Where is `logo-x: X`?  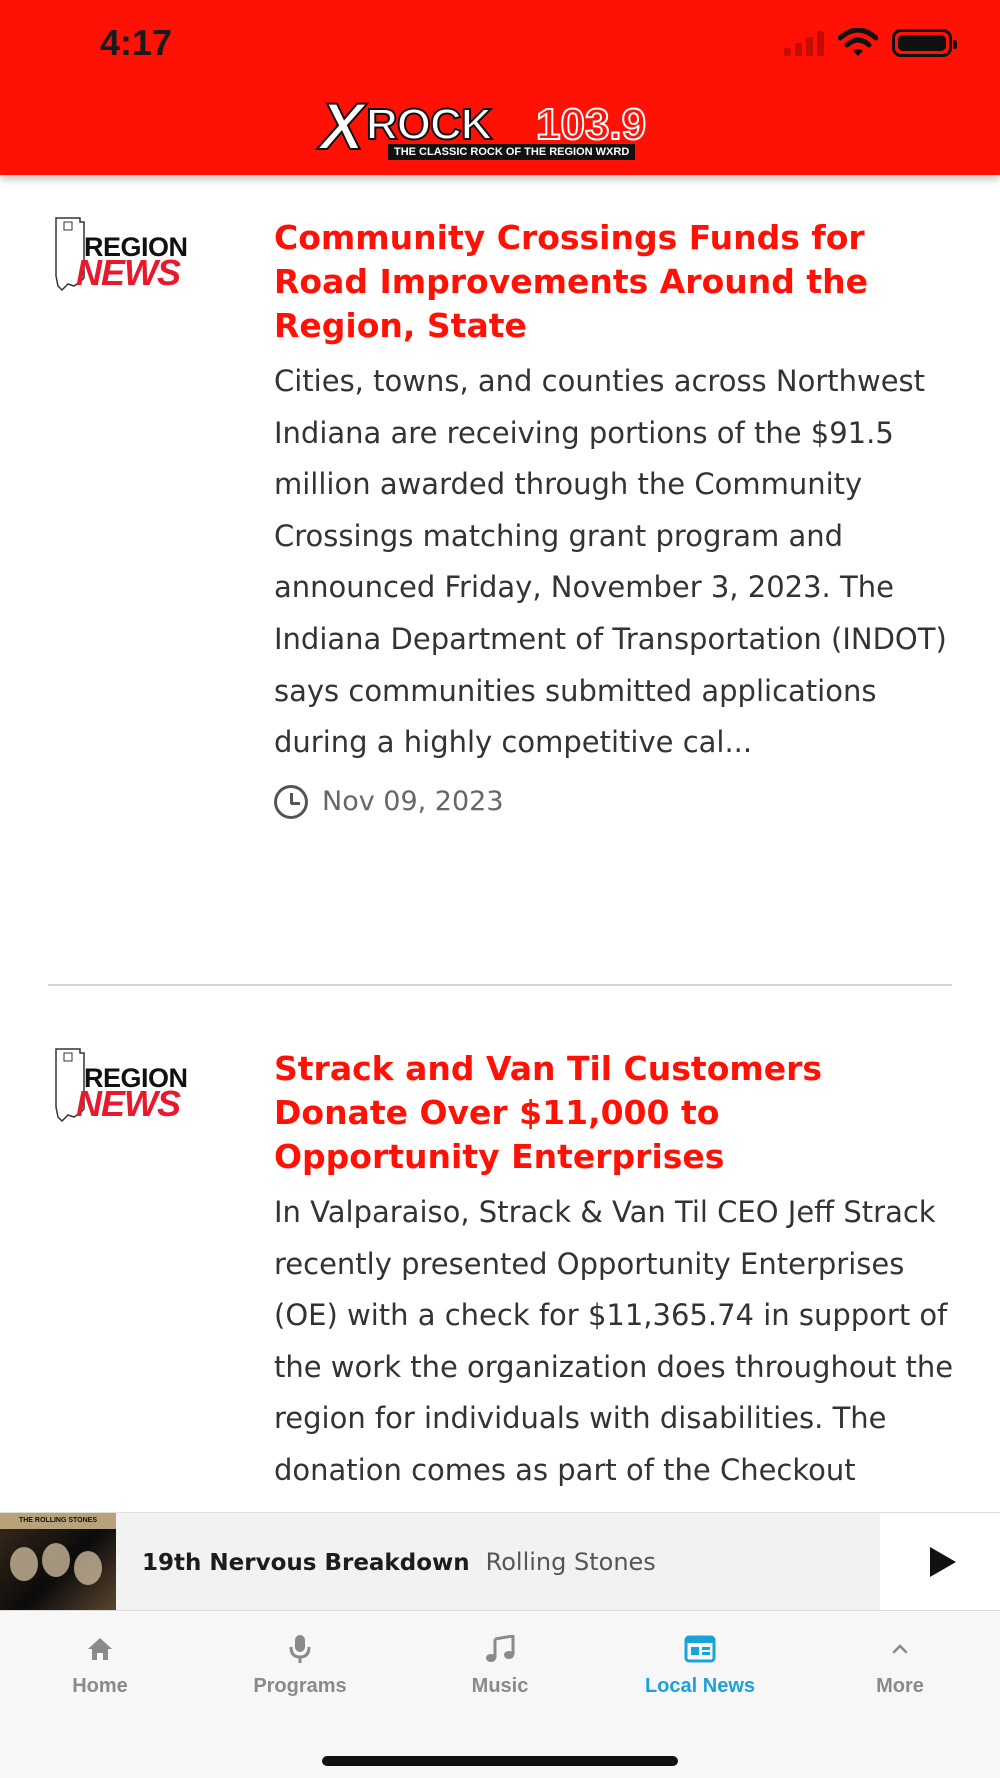 logo-x: X is located at coordinates (342, 126).